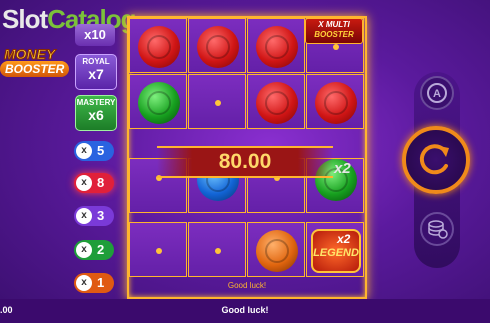 The width and height of the screenshot is (490, 323). What do you see at coordinates (334, 24) in the screenshot?
I see `booster-line1: X MULTI` at bounding box center [334, 24].